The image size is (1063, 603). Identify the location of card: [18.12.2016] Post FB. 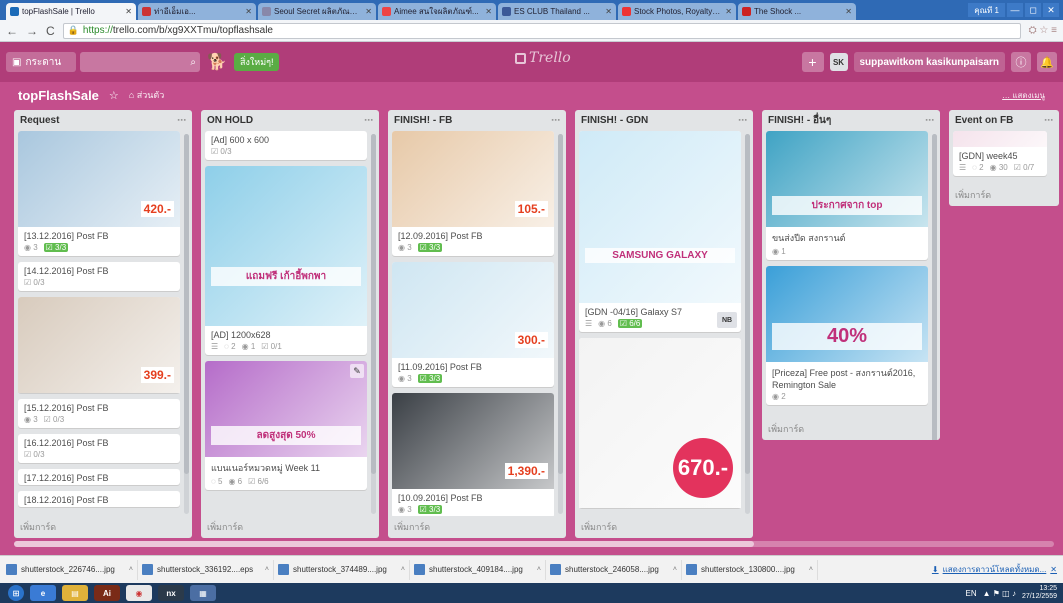
(99, 499).